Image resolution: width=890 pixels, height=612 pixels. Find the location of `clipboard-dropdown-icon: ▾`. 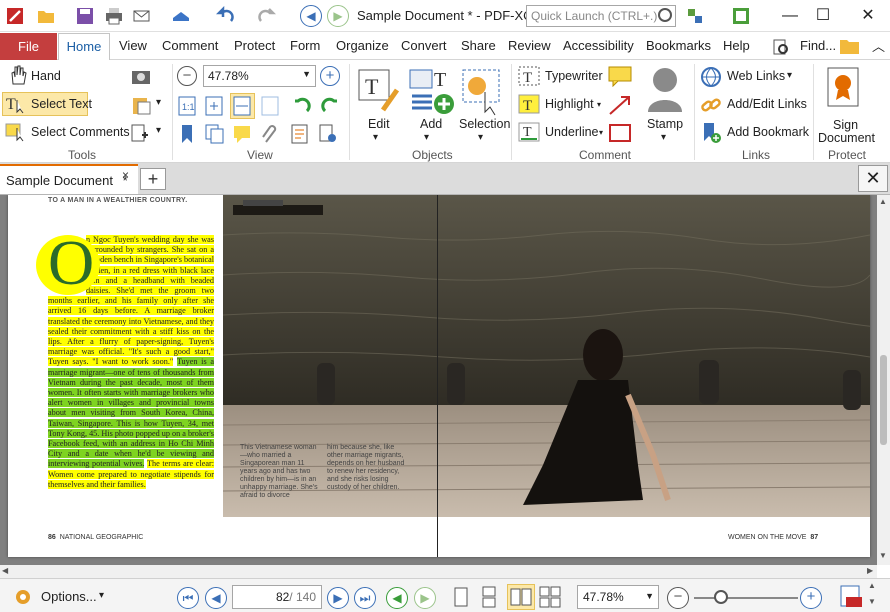

clipboard-dropdown-icon: ▾ is located at coordinates (158, 102).